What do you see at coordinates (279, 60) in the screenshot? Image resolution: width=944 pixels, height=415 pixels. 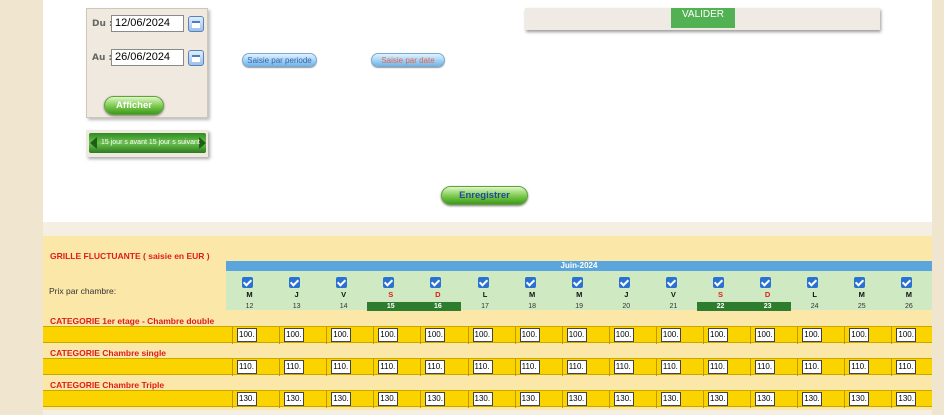 I see `saisie-par-periode-button: Saisie par periode` at bounding box center [279, 60].